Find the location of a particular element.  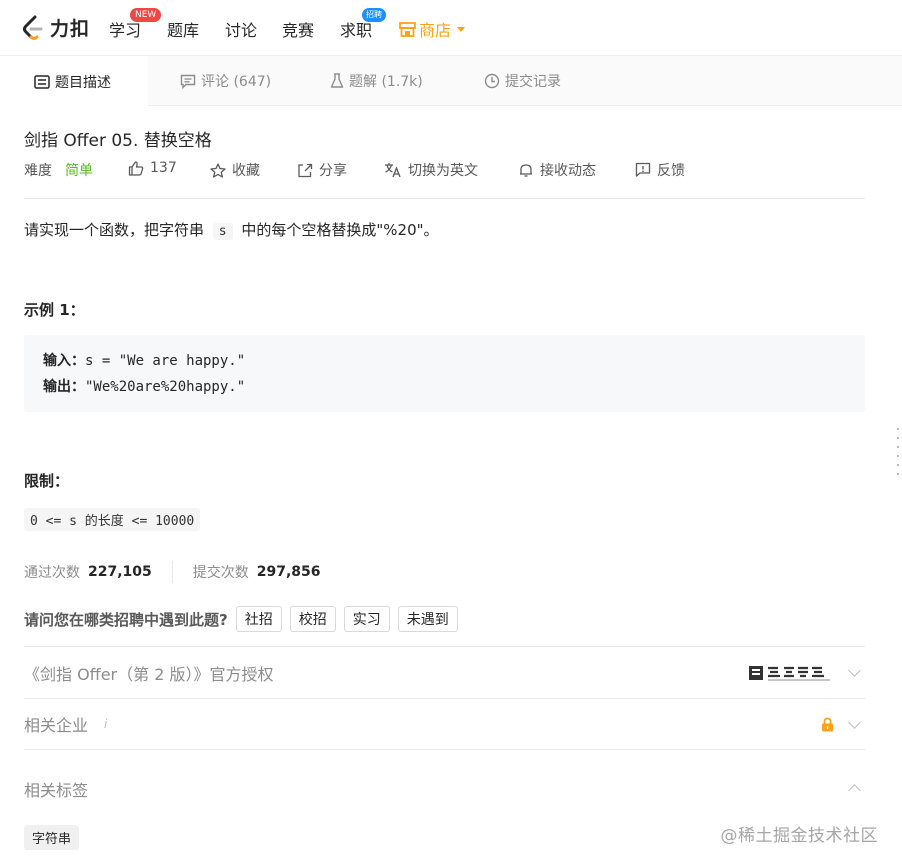

book-license-right is located at coordinates (806, 672).